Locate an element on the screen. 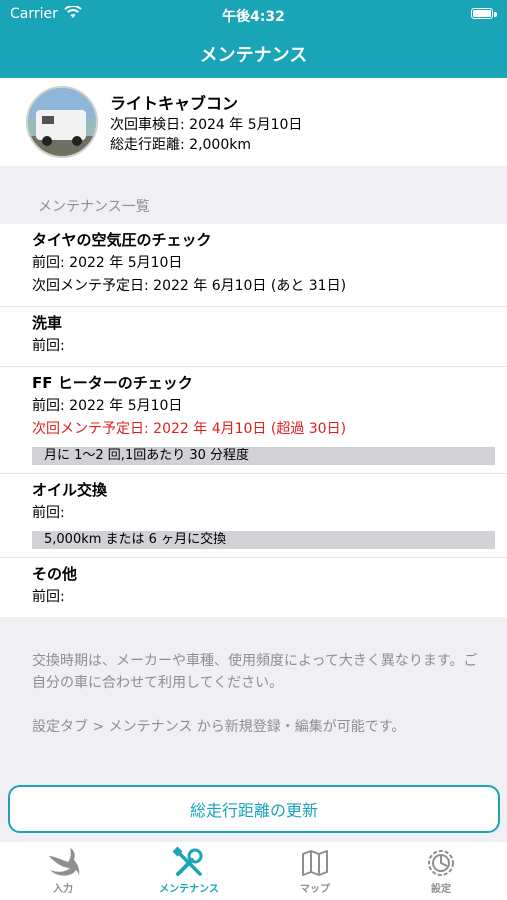  status-bar: Carrier 午後4:32 is located at coordinates (253, 15).